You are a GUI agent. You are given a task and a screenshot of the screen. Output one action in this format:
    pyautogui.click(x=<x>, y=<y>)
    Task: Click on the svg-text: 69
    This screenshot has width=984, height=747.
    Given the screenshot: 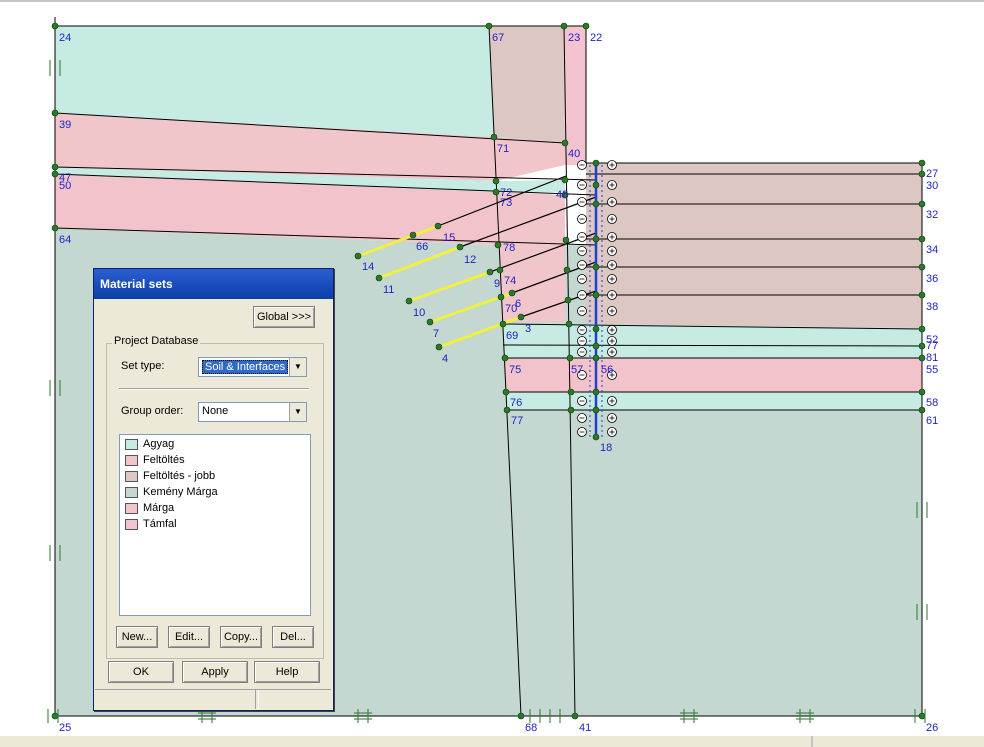 What is the action you would take?
    pyautogui.click(x=512, y=336)
    